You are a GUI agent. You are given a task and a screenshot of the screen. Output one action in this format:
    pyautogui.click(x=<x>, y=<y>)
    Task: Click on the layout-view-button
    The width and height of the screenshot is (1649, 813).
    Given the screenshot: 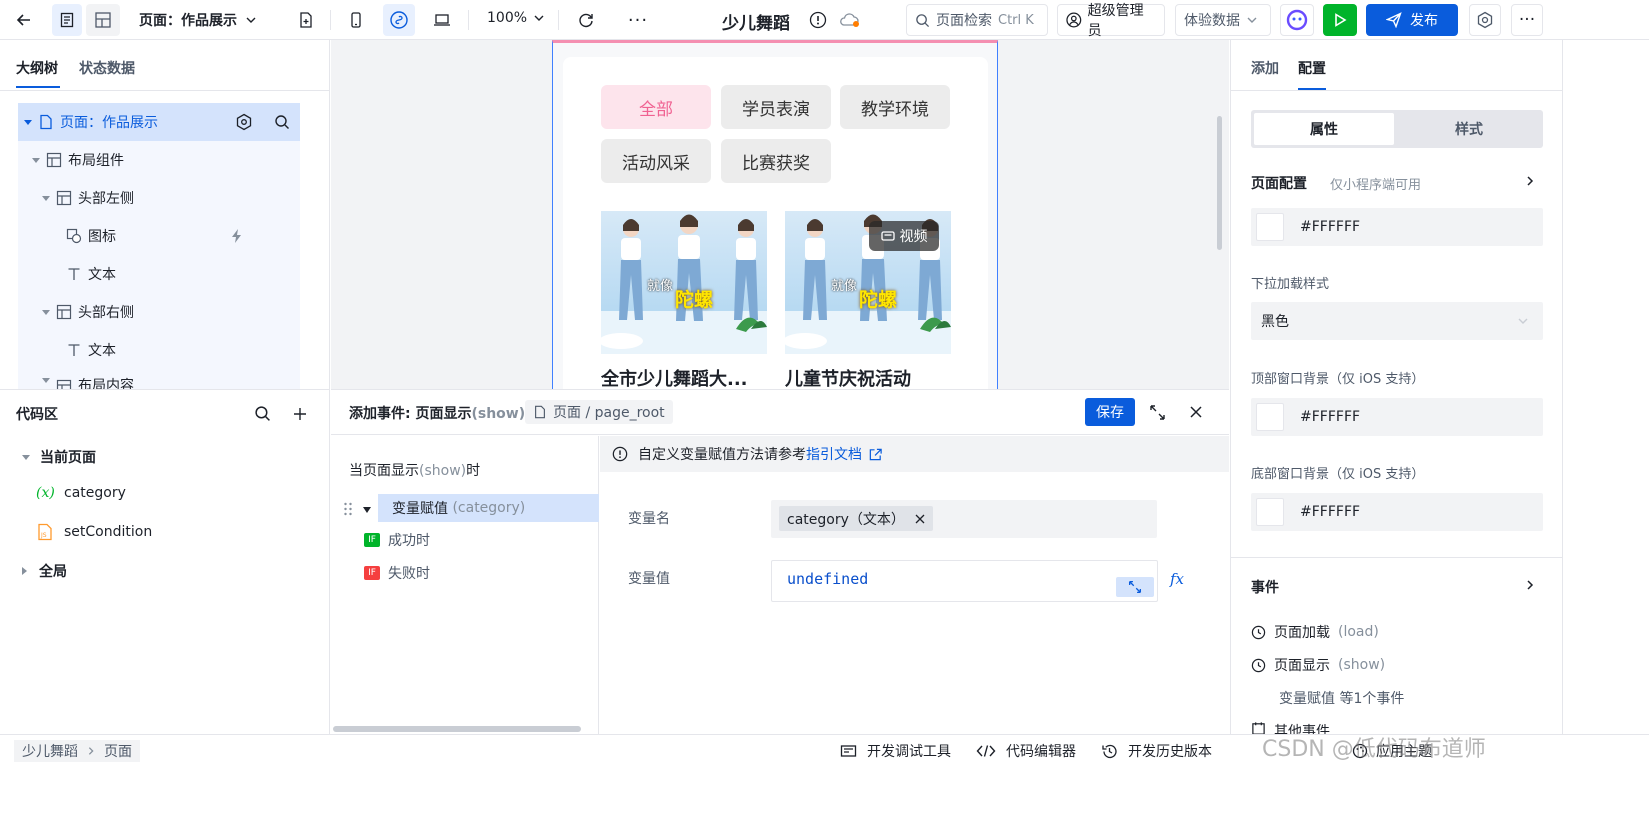 What is the action you would take?
    pyautogui.click(x=103, y=20)
    